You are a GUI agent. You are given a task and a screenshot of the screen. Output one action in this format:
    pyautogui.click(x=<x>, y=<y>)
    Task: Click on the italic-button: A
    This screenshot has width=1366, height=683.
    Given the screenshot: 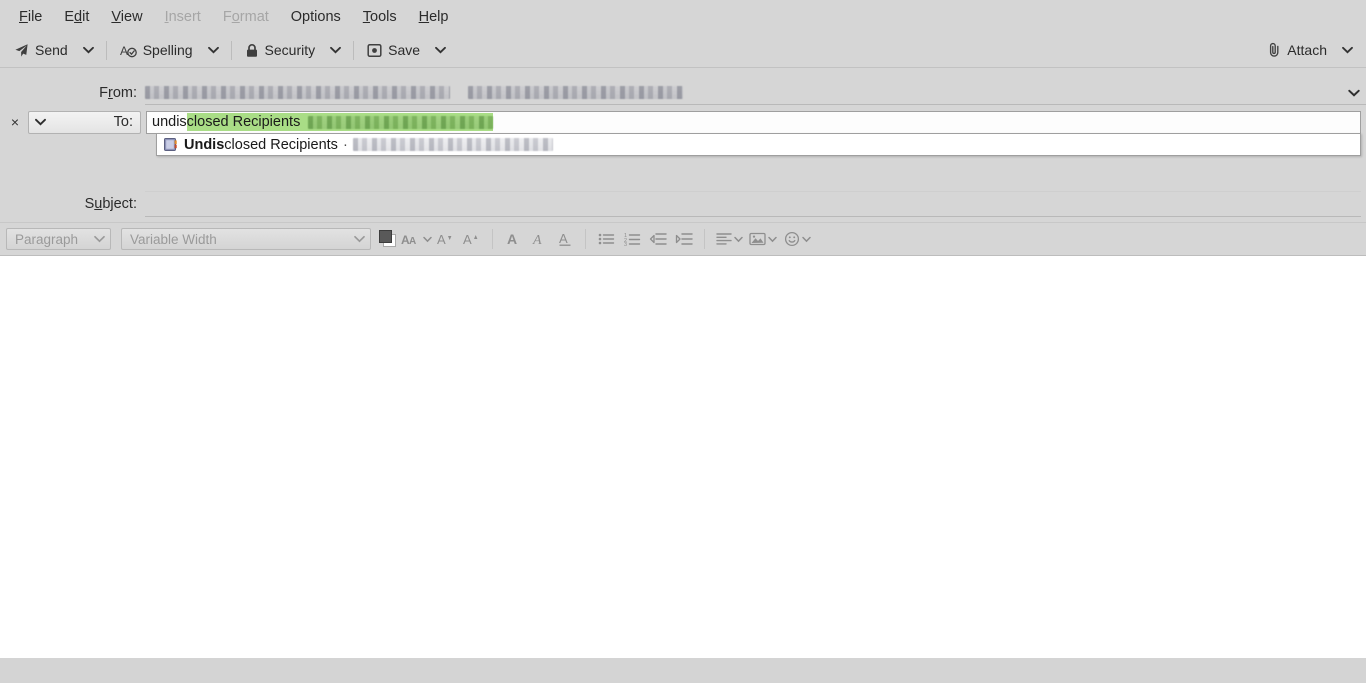 What is the action you would take?
    pyautogui.click(x=539, y=239)
    